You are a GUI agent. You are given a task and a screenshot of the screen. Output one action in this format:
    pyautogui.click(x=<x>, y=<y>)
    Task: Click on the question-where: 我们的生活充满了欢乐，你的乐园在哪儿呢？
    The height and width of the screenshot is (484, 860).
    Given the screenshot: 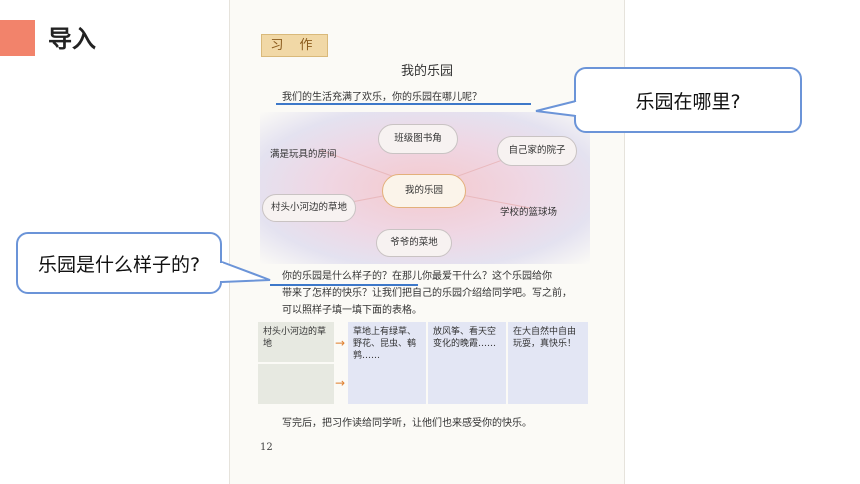 What is the action you would take?
    pyautogui.click(x=382, y=97)
    